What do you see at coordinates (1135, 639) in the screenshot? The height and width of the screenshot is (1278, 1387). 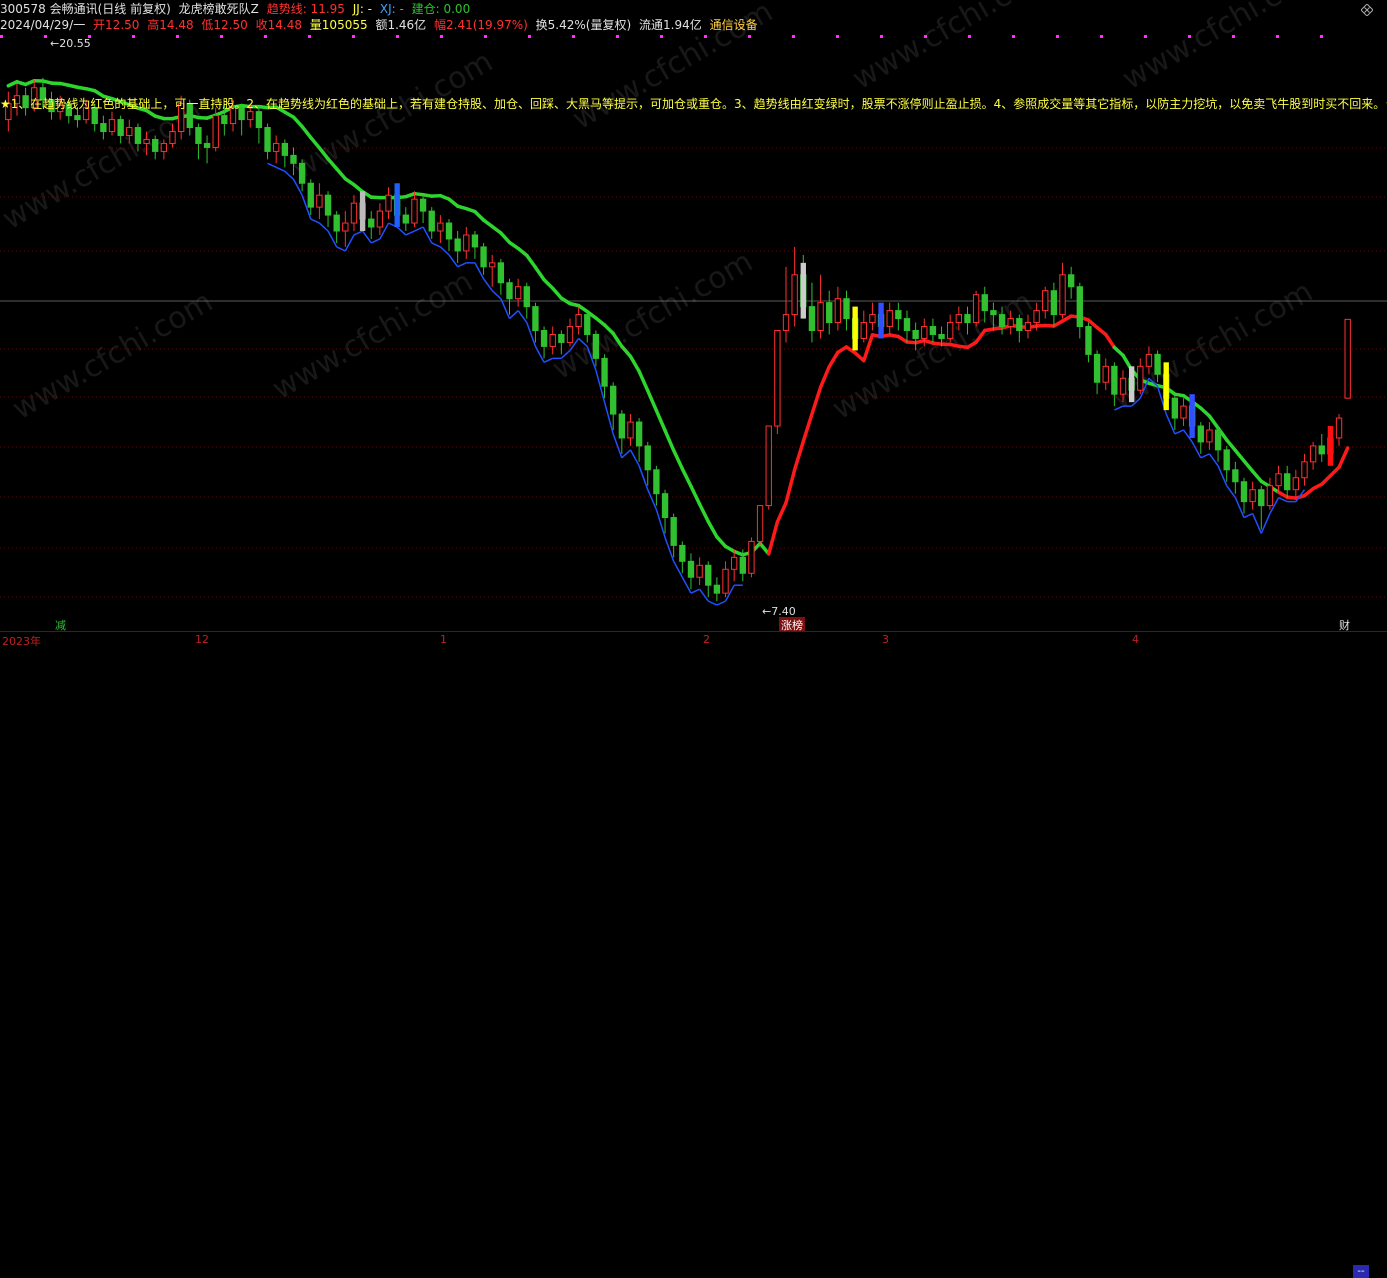 I see `axis-label-apr: 4` at bounding box center [1135, 639].